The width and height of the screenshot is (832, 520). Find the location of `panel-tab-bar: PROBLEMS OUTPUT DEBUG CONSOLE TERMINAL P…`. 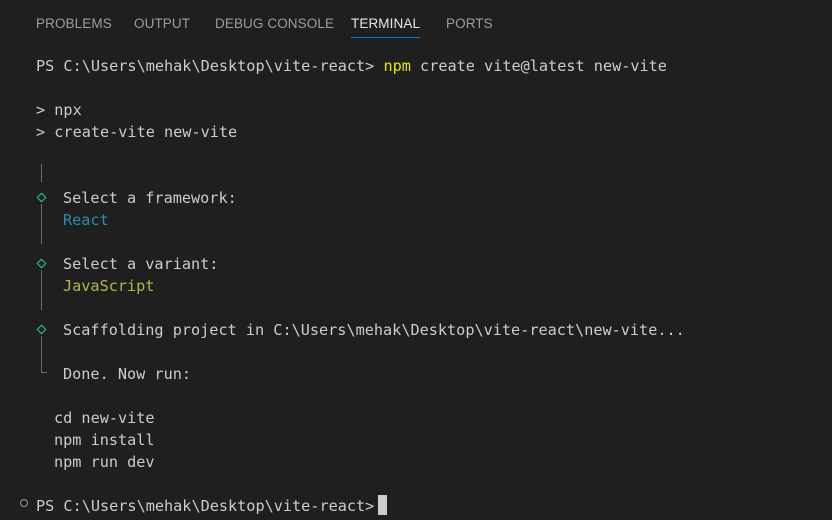

panel-tab-bar: PROBLEMS OUTPUT DEBUG CONSOLE TERMINAL P… is located at coordinates (416, 21).